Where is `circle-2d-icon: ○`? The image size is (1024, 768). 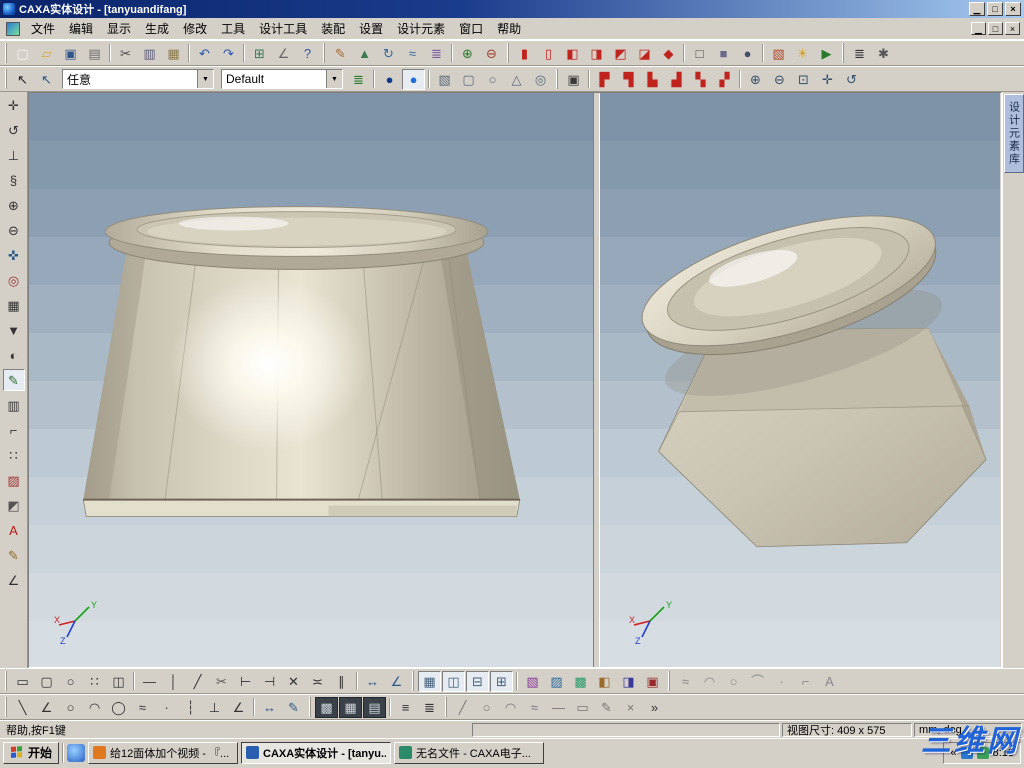 circle-2d-icon: ○ is located at coordinates (70, 707).